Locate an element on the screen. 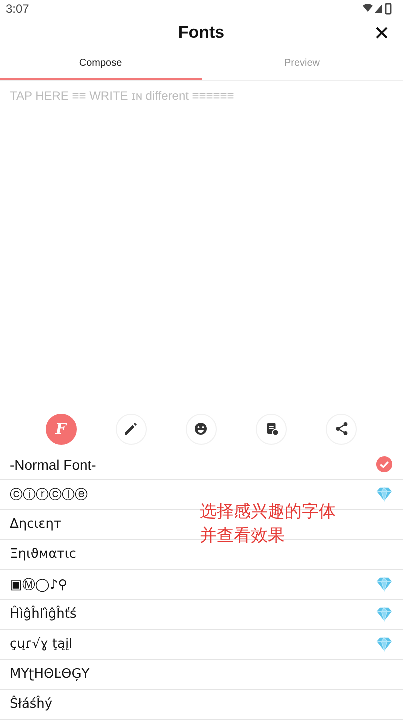 This screenshot has width=403, height=720. smiley-icon-button is located at coordinates (201, 429).